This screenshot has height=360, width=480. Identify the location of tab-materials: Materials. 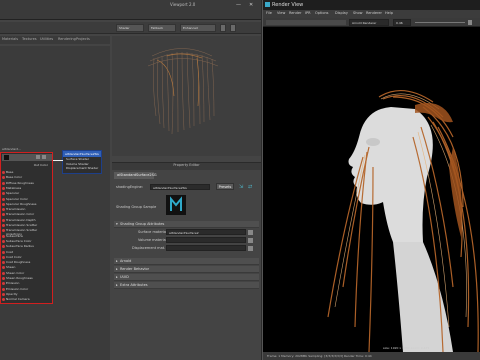
(10, 39).